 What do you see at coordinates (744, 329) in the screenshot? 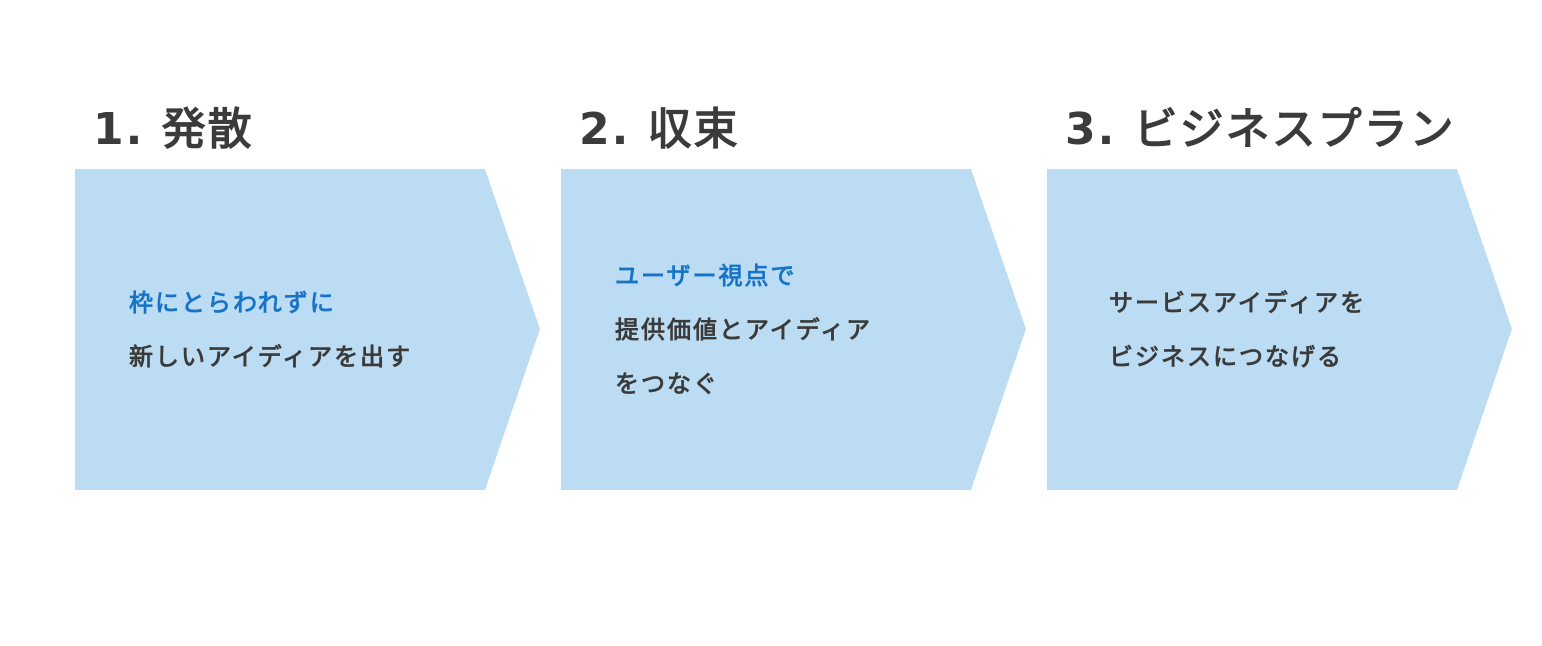
I see `step-line: 提供価値とアイディア` at bounding box center [744, 329].